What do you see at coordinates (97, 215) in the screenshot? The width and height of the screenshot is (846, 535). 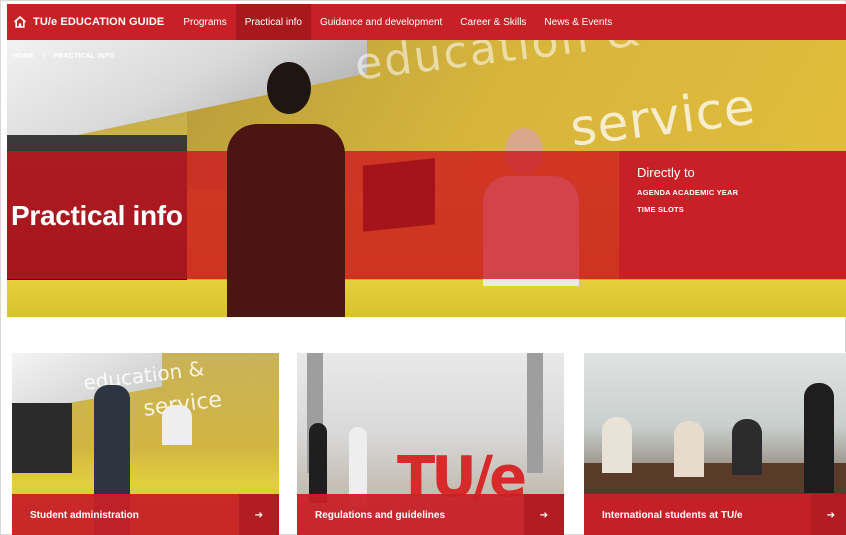 I see `page-title: Practical info` at bounding box center [97, 215].